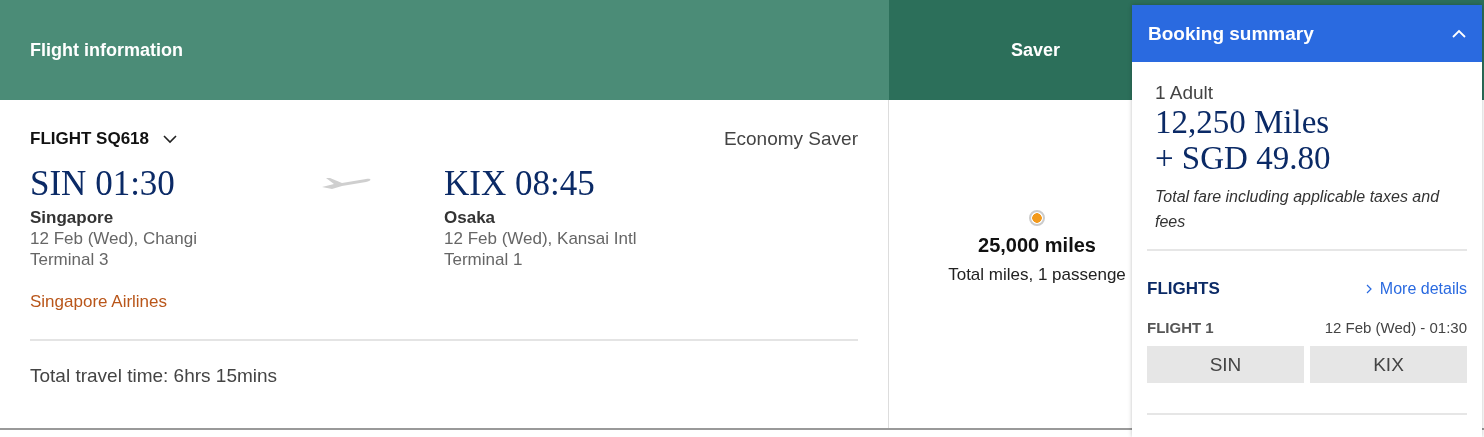  Describe the element at coordinates (1388, 364) in the screenshot. I see `destination-segment: KIX` at that location.